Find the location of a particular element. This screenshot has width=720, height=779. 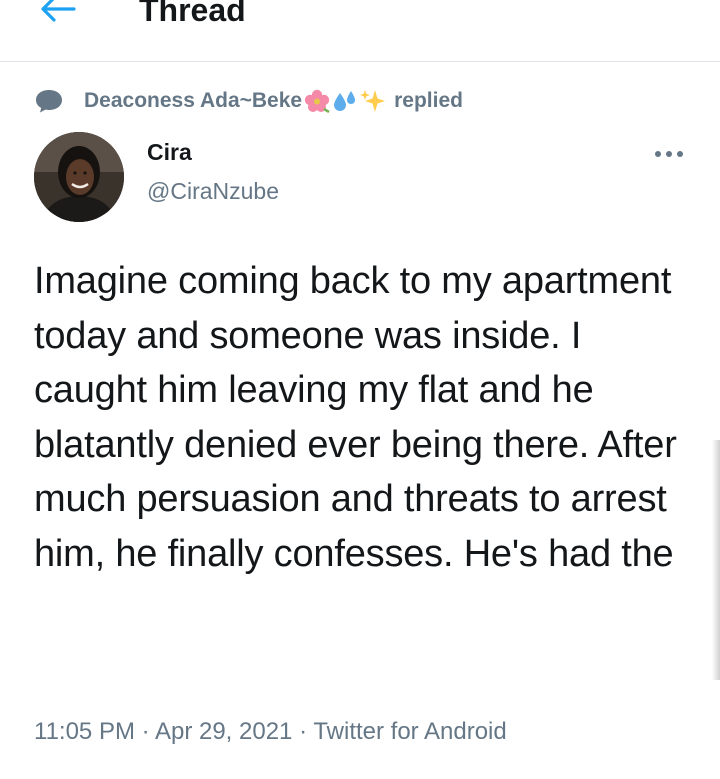

arrow-left-icon is located at coordinates (58, 12).